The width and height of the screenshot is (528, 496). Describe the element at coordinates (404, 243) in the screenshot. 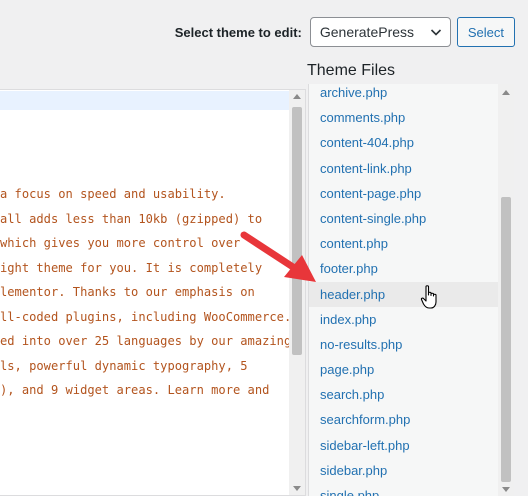

I see `file-link-content: content.php` at that location.